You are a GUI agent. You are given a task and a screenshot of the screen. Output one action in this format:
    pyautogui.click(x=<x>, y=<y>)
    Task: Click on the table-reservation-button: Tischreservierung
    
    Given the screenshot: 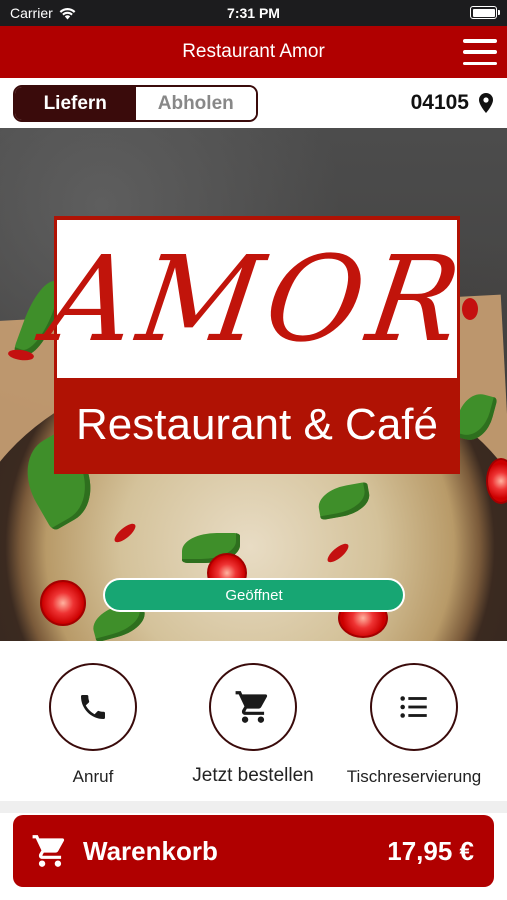 What is the action you would take?
    pyautogui.click(x=414, y=725)
    